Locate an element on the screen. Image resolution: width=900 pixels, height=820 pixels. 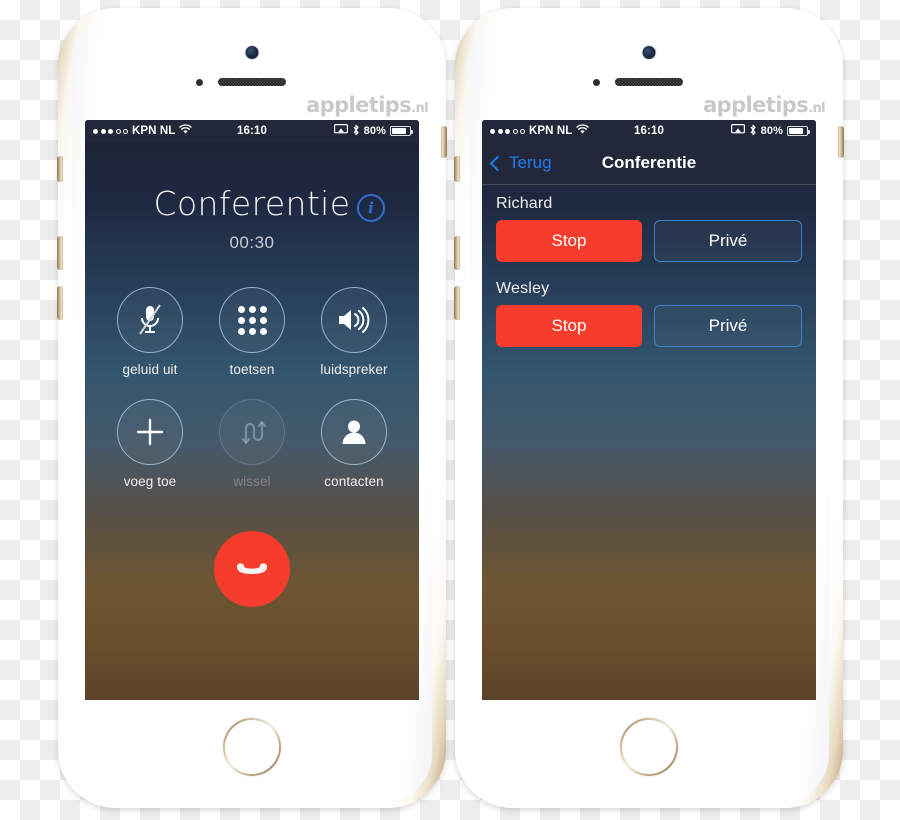
call-action-label: geluid uit is located at coordinates (150, 369).